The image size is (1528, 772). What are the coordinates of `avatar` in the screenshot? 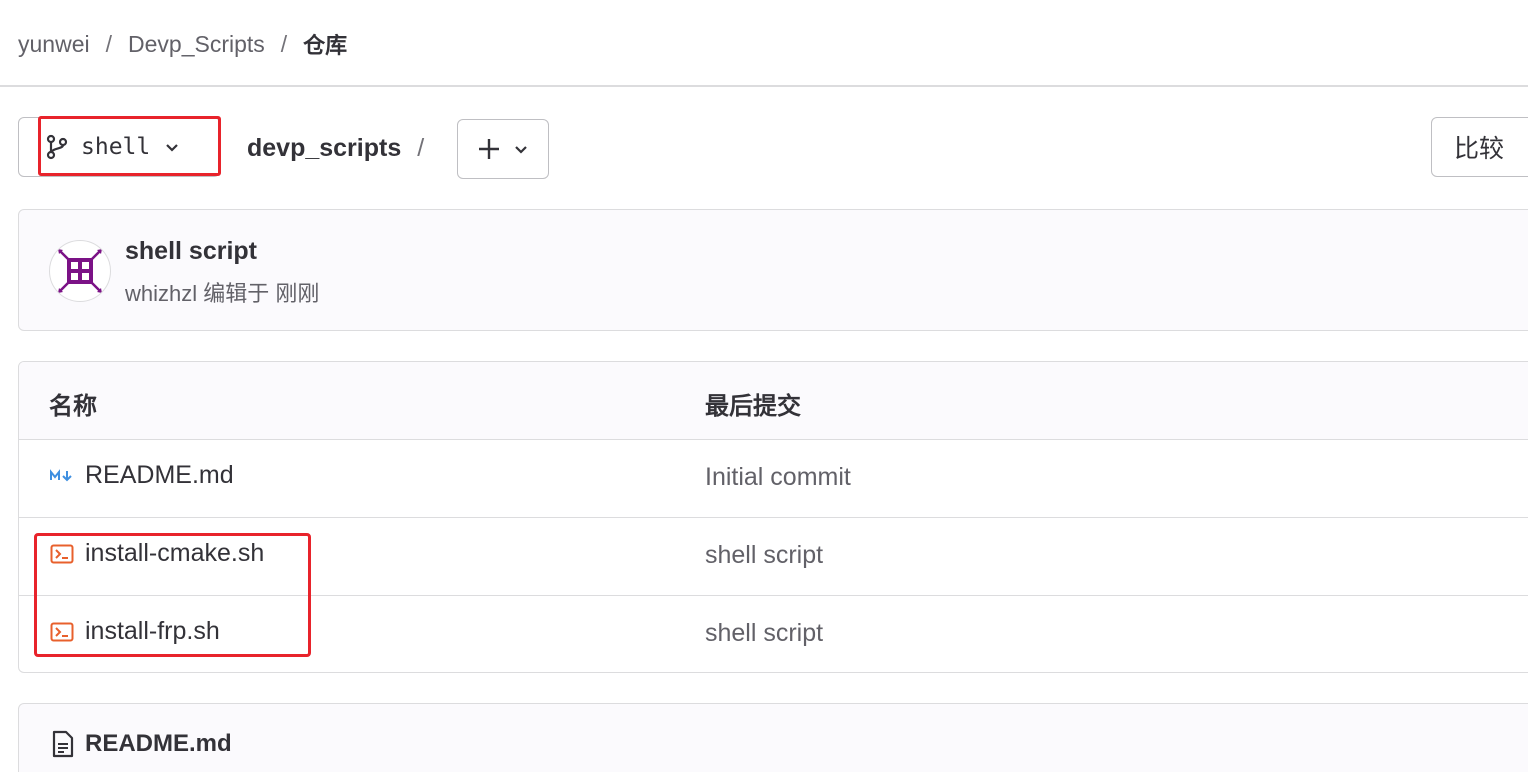 It's located at (80, 271).